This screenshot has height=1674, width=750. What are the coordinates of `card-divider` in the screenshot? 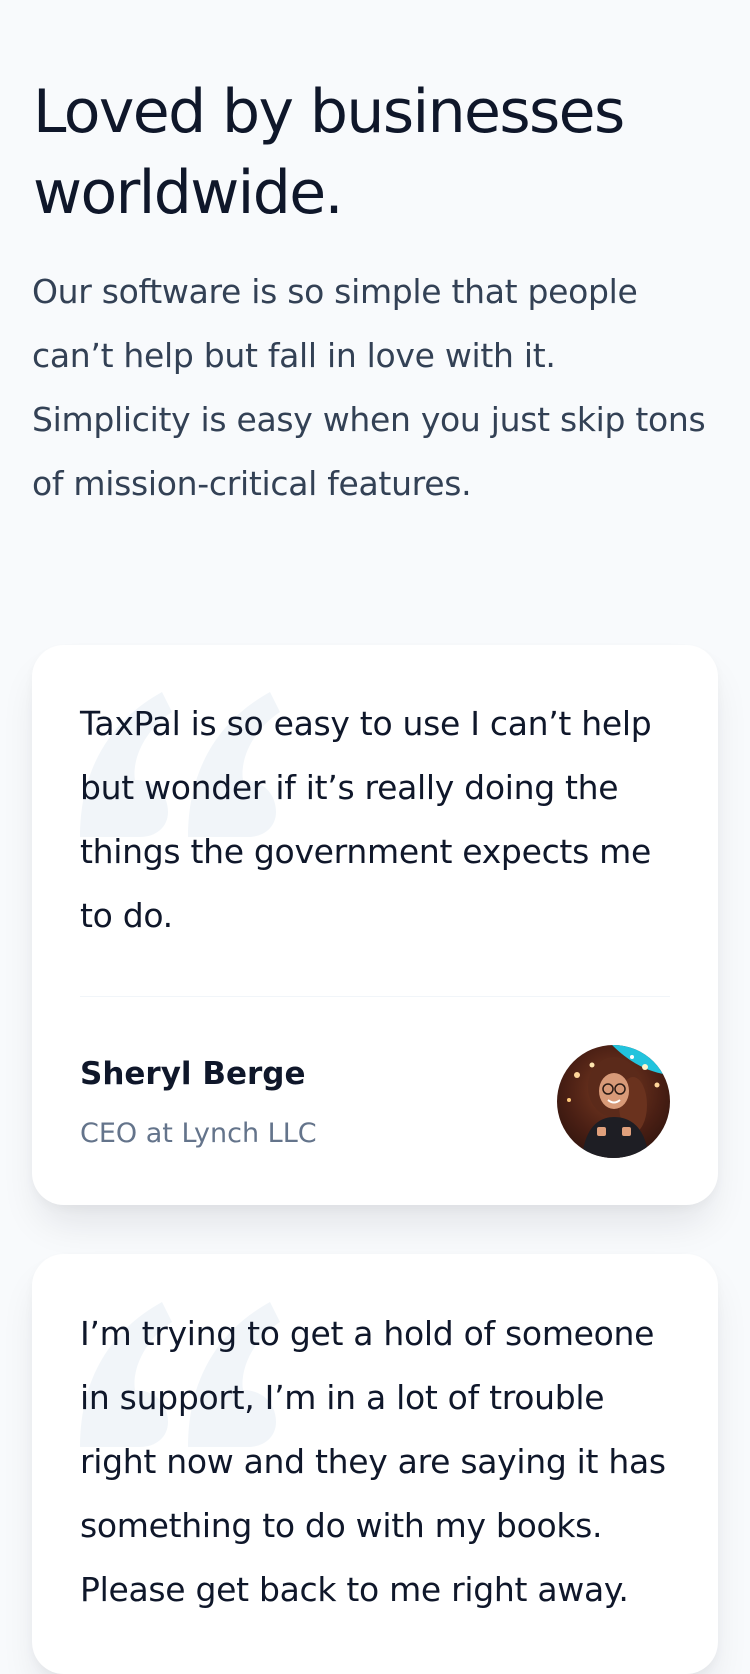 It's located at (375, 996).